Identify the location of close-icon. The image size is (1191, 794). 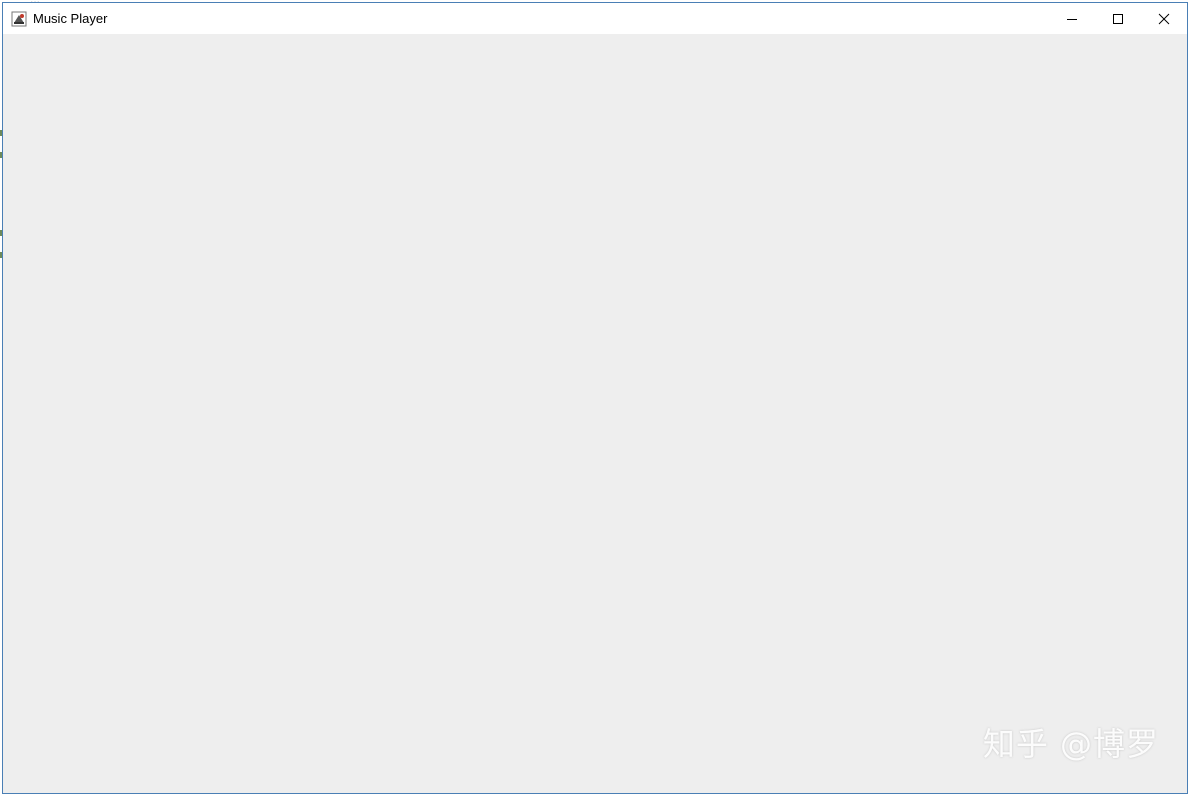
(1164, 18).